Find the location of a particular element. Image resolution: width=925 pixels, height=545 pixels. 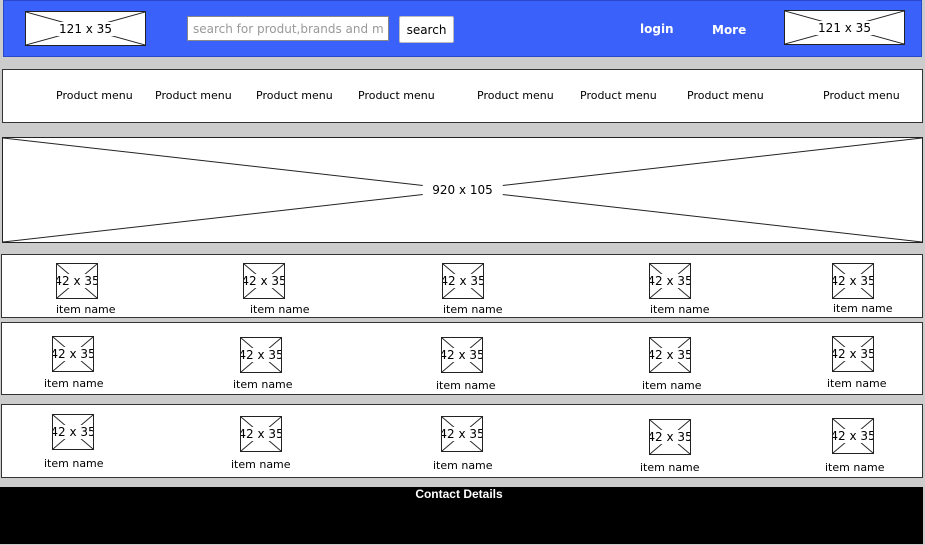

login-link: login is located at coordinates (657, 29).